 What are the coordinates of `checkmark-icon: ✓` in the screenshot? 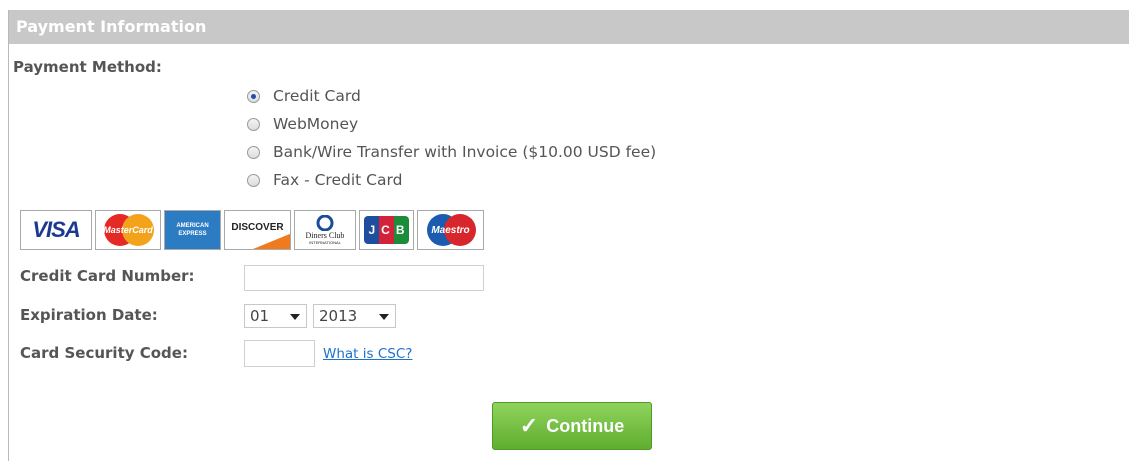 It's located at (529, 425).